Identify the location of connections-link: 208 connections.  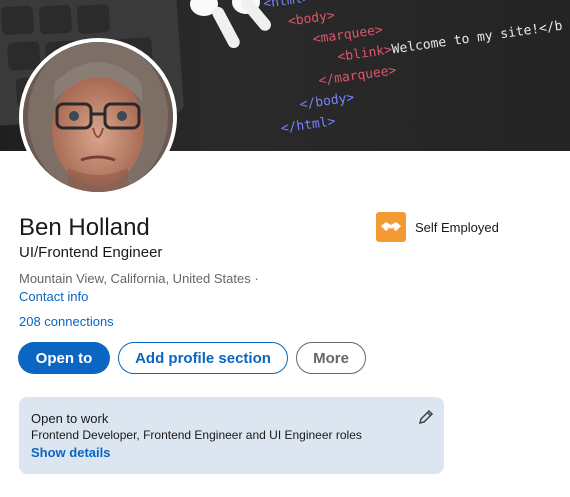
(66, 321).